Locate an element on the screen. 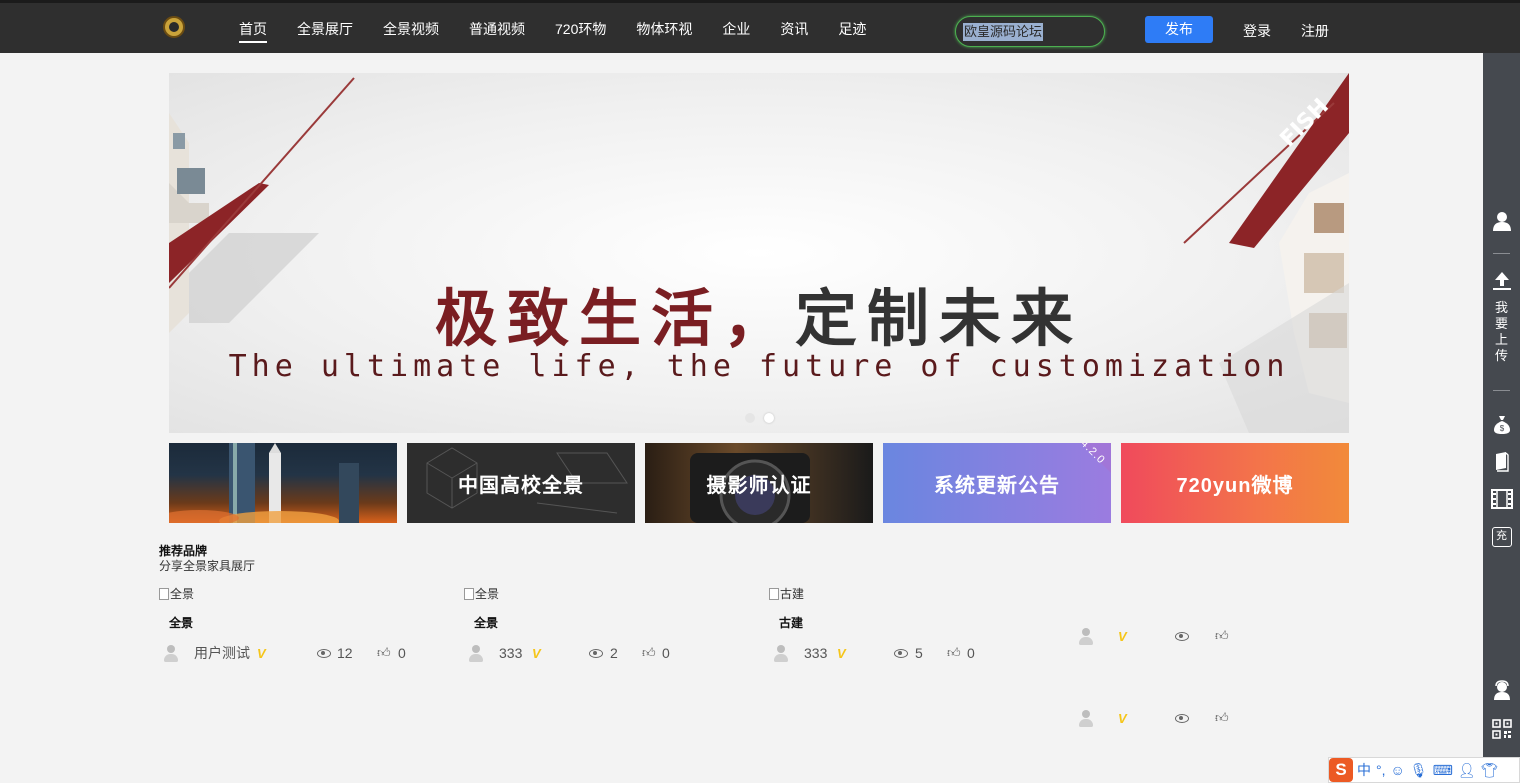  recharge-icon: 充 is located at coordinates (1501, 537).